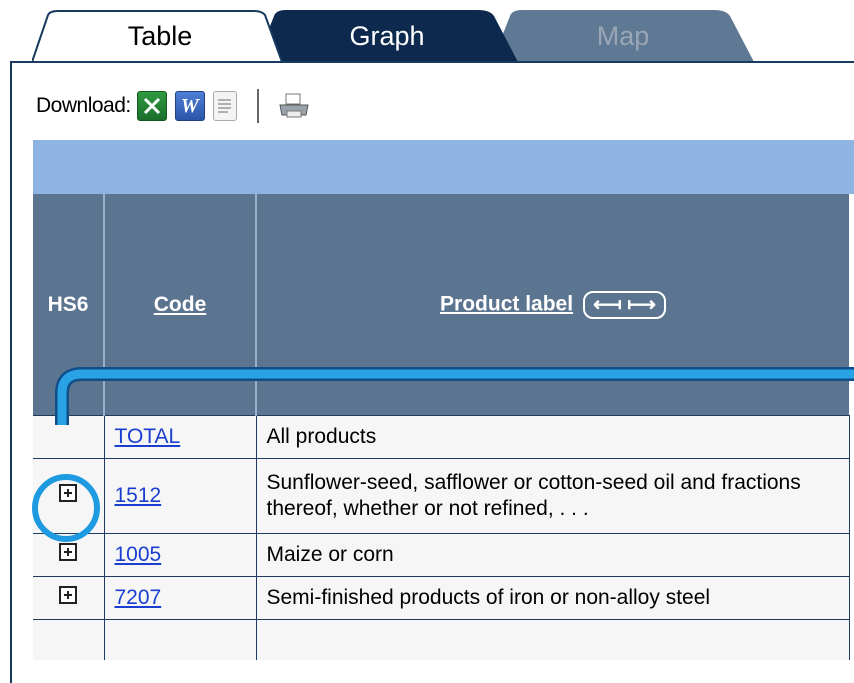 This screenshot has width=854, height=683. Describe the element at coordinates (151, 106) in the screenshot. I see `excel-icon` at that location.